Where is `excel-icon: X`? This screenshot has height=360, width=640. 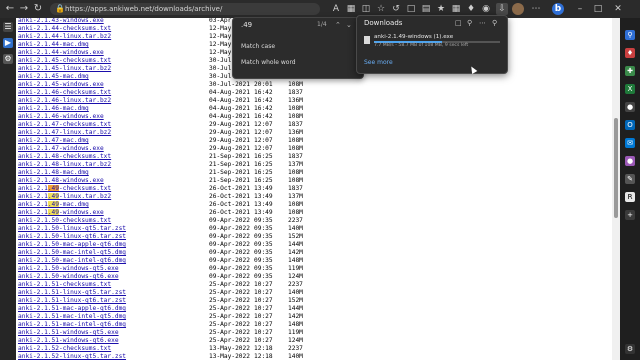 excel-icon: X is located at coordinates (630, 89).